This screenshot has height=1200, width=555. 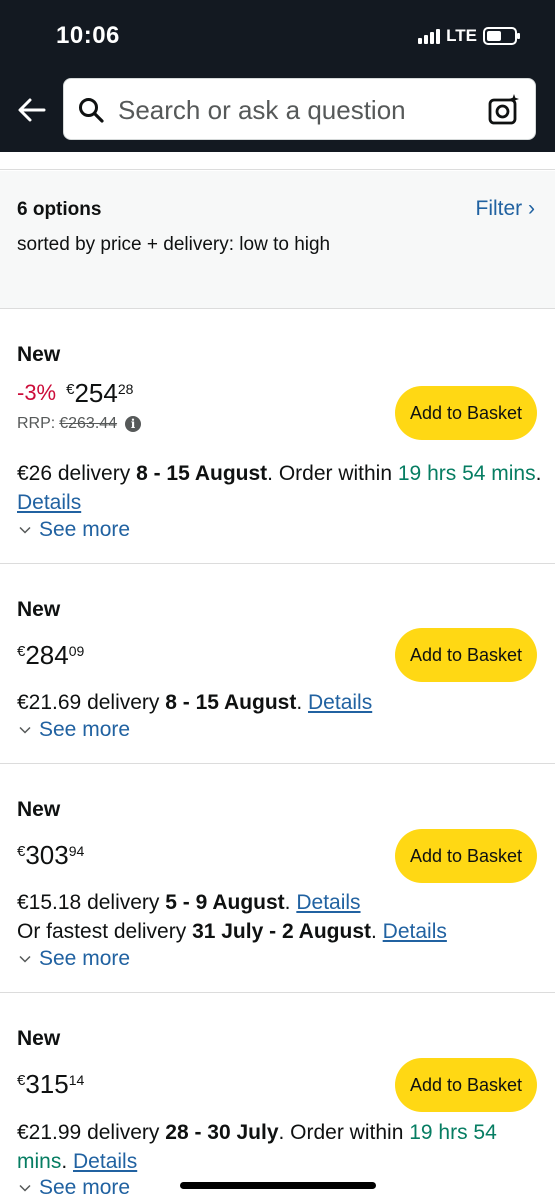 I want to click on price: € 284 09, so click(x=50, y=655).